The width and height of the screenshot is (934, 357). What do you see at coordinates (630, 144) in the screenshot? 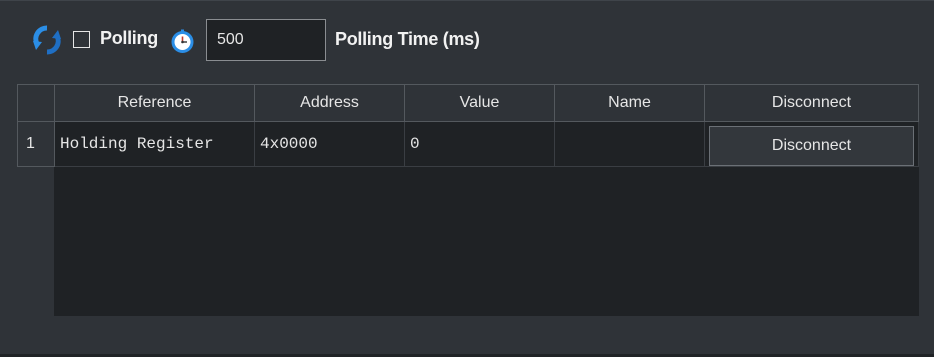
I see `cell-name` at bounding box center [630, 144].